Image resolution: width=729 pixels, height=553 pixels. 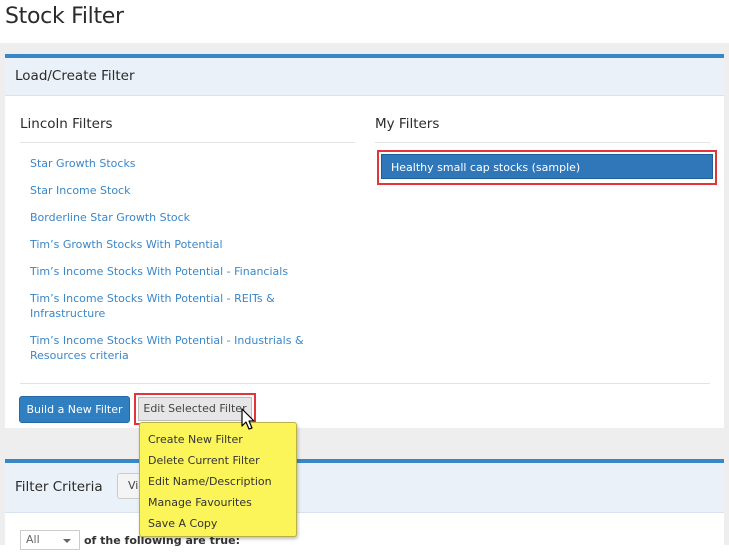 What do you see at coordinates (190, 190) in the screenshot?
I see `lincoln-filter-item: Star Income Stock` at bounding box center [190, 190].